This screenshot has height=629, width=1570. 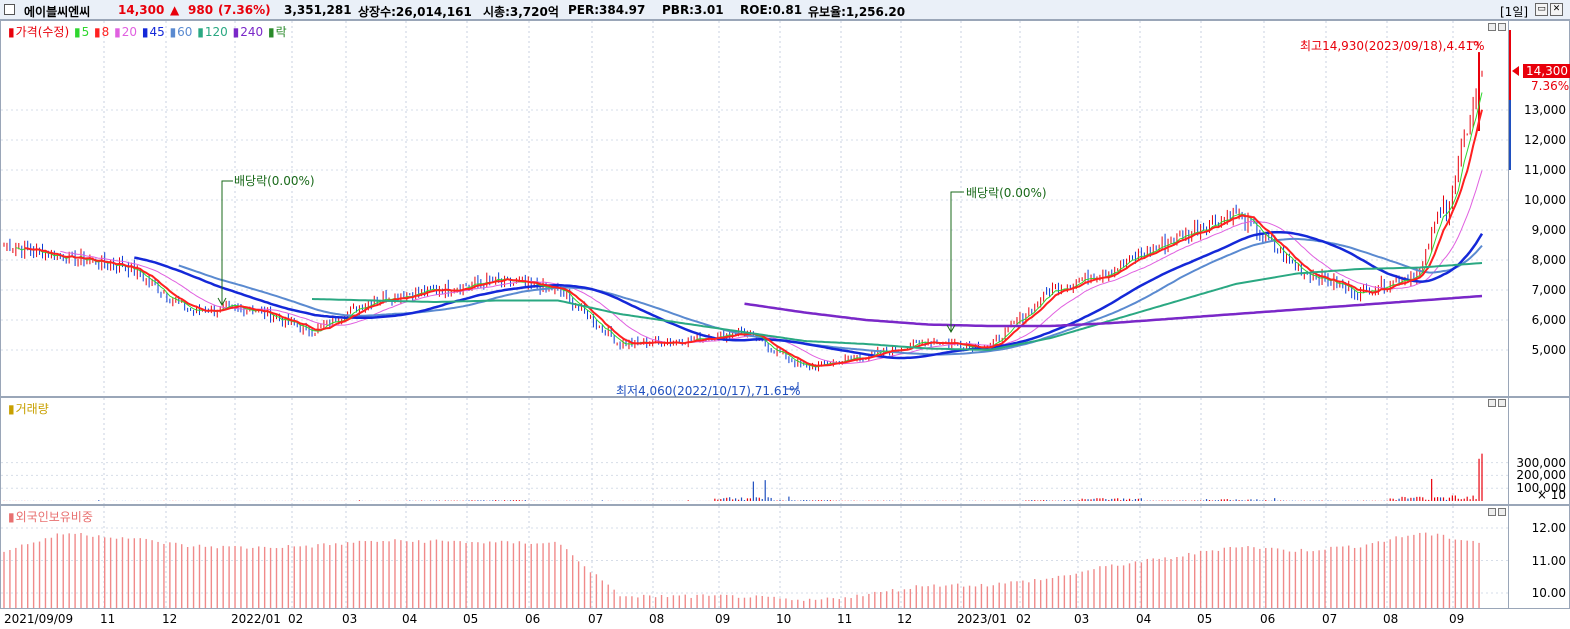 I want to click on y-tick-label: × 10, so click(x=1551, y=495).